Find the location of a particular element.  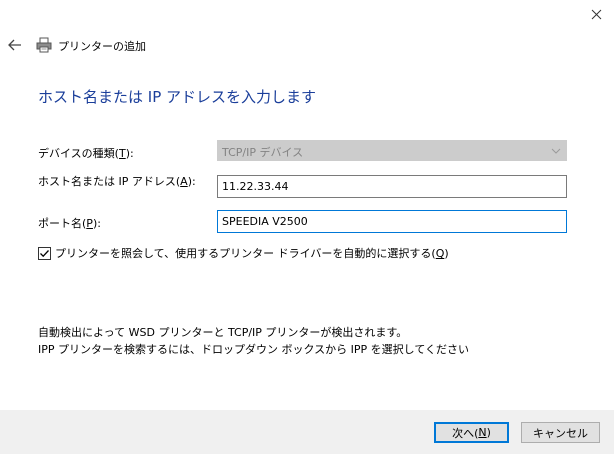

query-printer-label: プリンターを照会して、使用するプリンター ドライバーを自動的に選択する(Q) is located at coordinates (252, 253).